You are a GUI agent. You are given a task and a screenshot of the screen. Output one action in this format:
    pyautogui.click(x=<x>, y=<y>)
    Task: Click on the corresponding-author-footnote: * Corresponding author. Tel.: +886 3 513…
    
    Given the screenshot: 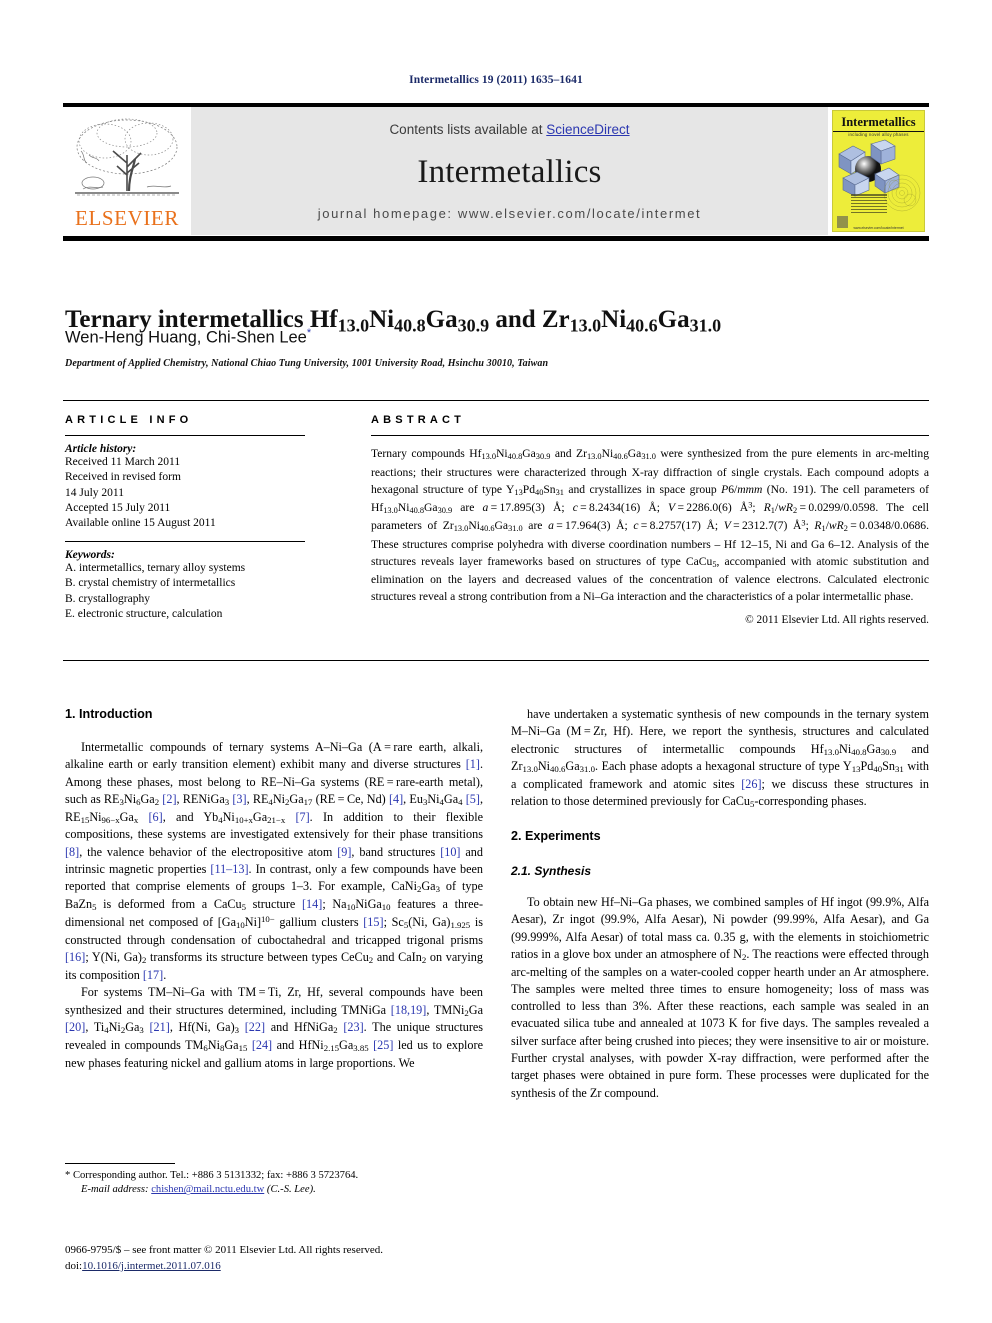 What is the action you would take?
    pyautogui.click(x=274, y=1180)
    